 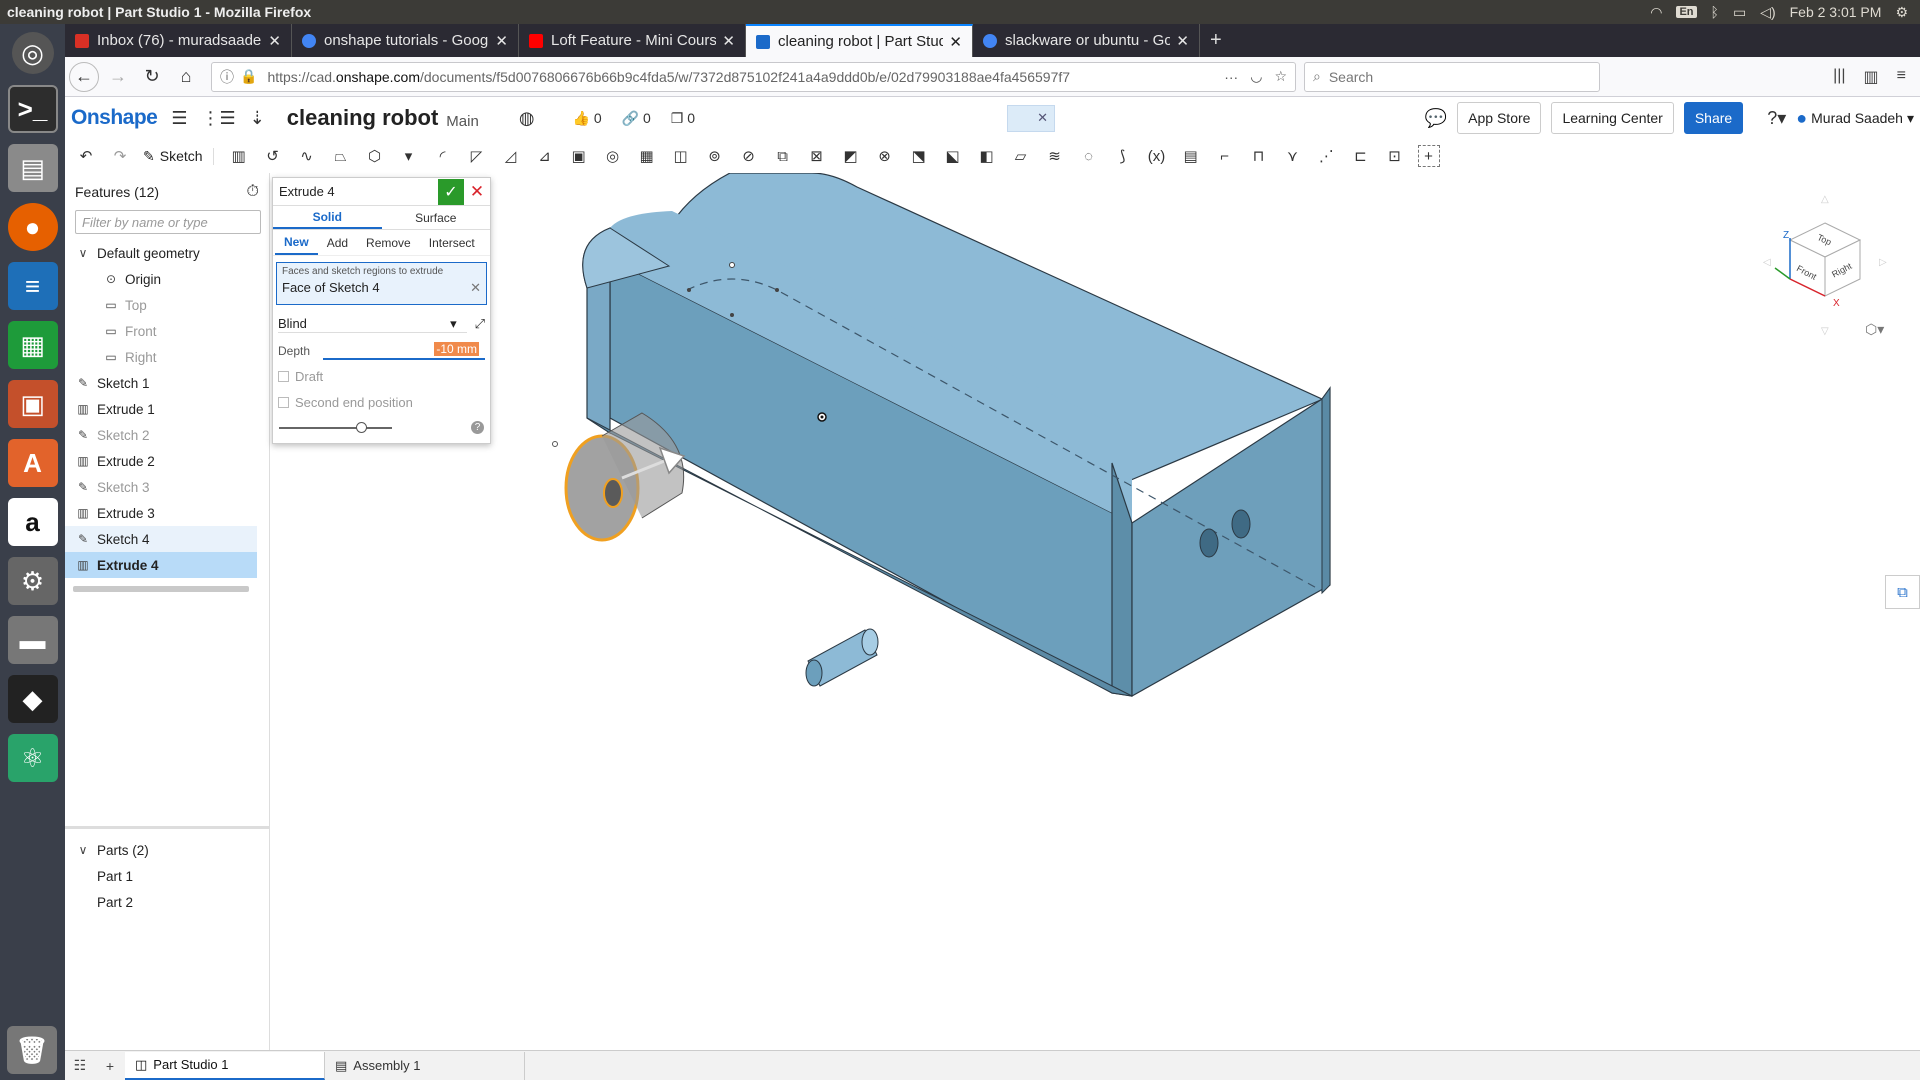 What do you see at coordinates (480, 324) in the screenshot?
I see `flip-direction-icon: ⤢` at bounding box center [480, 324].